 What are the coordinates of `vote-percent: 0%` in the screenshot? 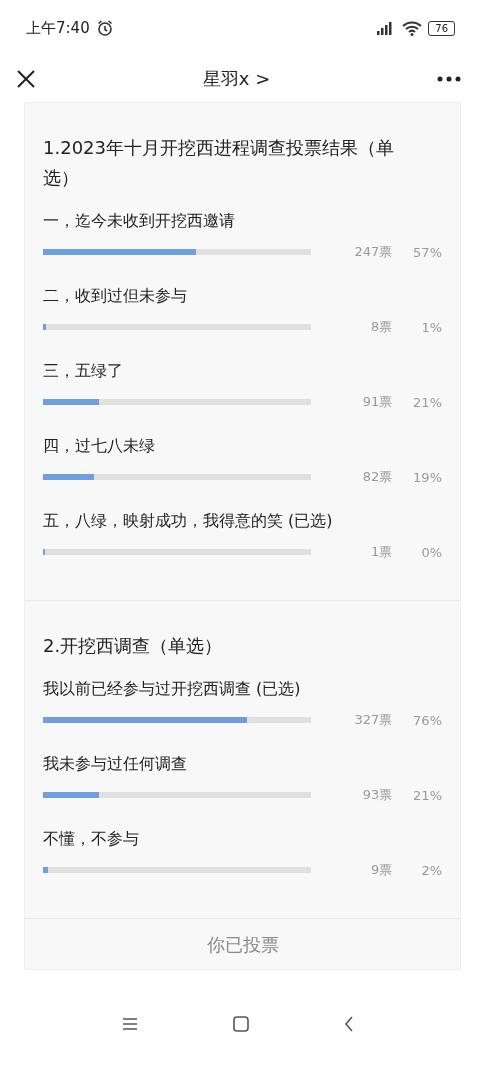 It's located at (431, 552).